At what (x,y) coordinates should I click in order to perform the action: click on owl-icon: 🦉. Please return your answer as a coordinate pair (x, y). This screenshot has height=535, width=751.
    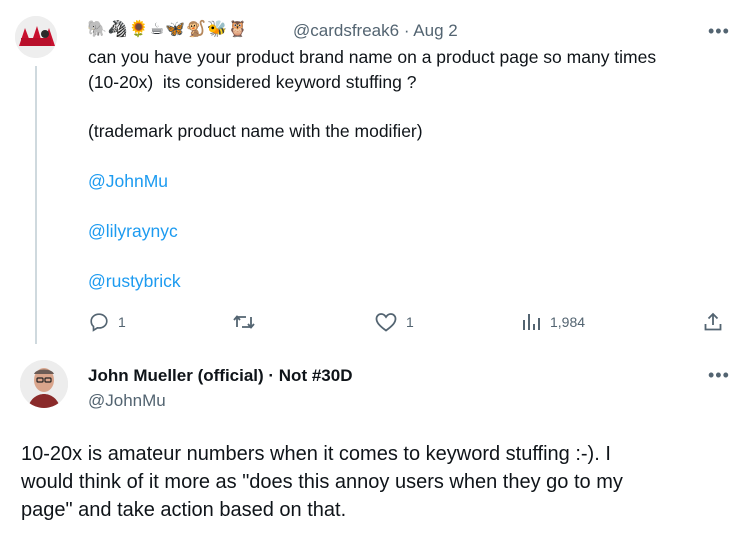
    Looking at the image, I should click on (237, 29).